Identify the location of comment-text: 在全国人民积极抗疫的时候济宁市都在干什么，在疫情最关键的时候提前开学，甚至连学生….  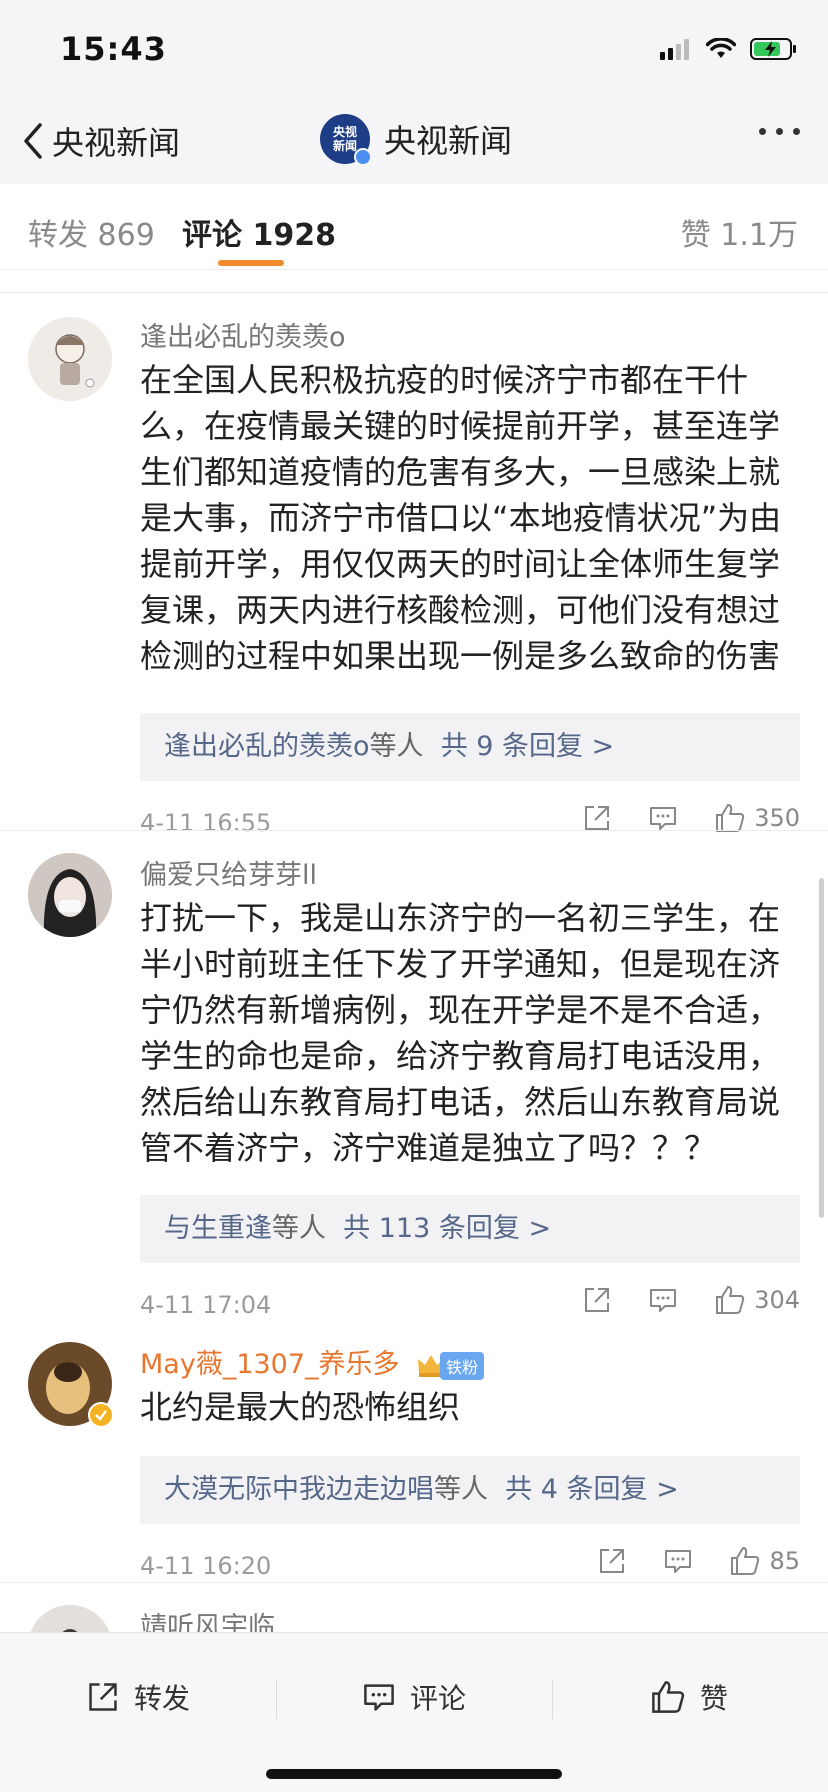
(461, 518).